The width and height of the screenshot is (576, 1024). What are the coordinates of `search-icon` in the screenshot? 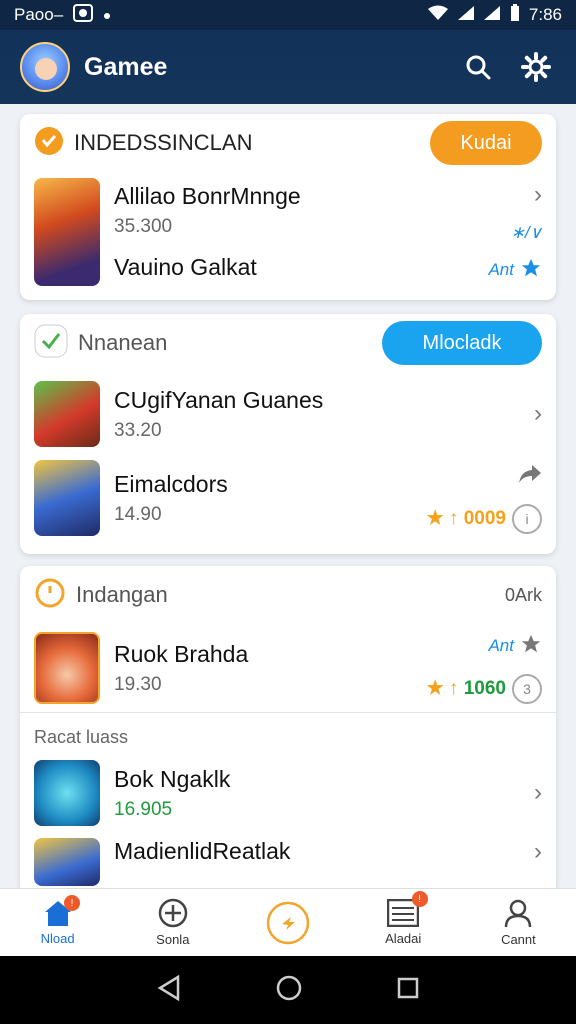 It's located at (478, 67).